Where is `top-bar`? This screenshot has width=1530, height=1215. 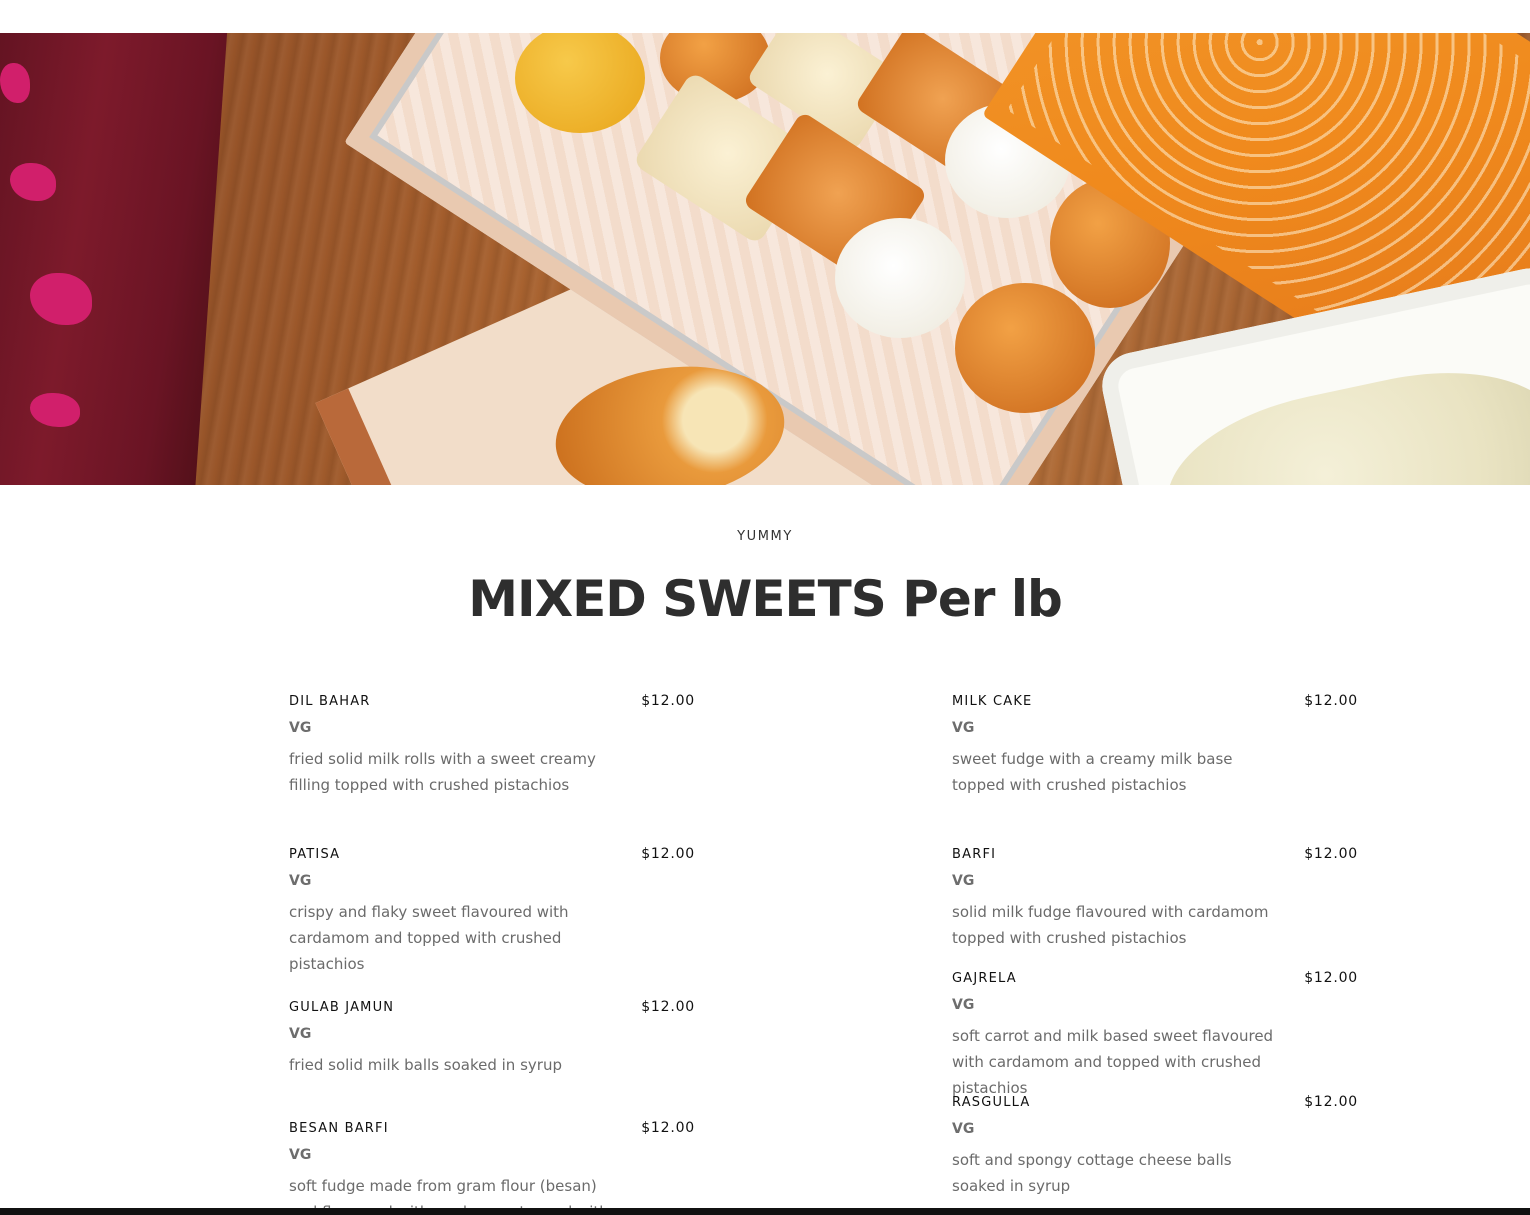
top-bar is located at coordinates (765, 16).